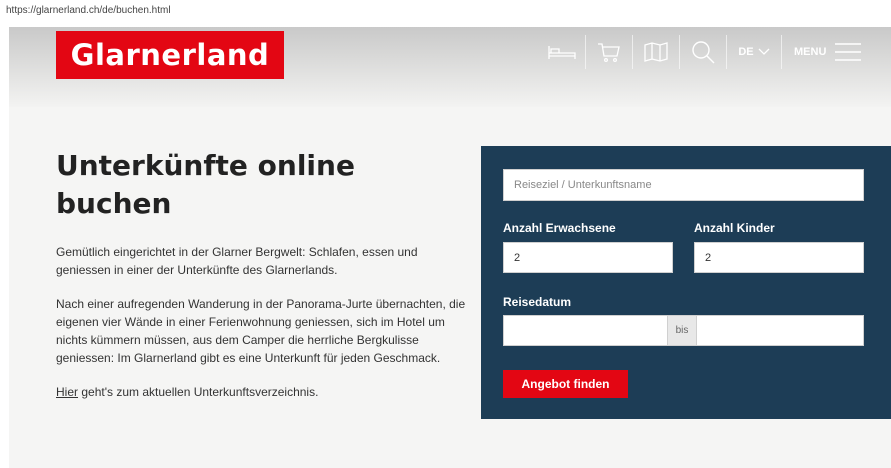  What do you see at coordinates (583, 185) in the screenshot?
I see `destination-placeholder: Reiseziel / Unterkunftsname` at bounding box center [583, 185].